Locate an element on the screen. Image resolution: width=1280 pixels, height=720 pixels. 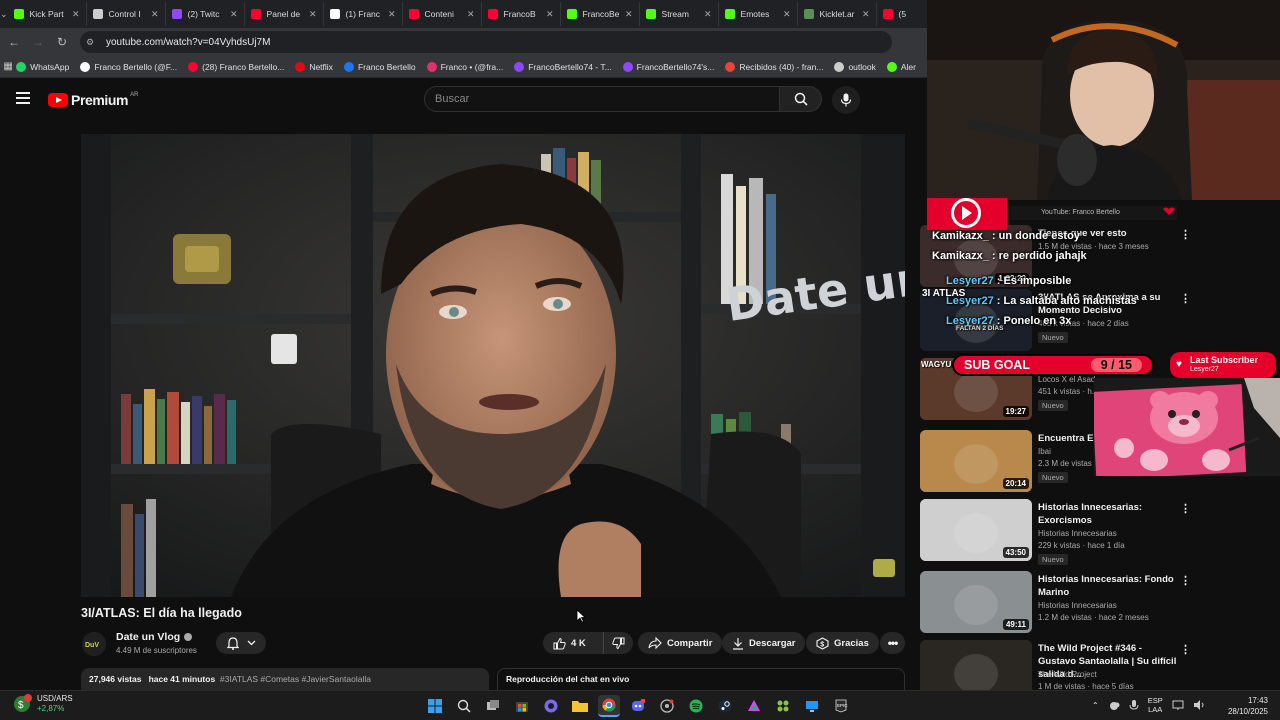
chat-text: : un donde estoy is located at coordinates (1034, 236).